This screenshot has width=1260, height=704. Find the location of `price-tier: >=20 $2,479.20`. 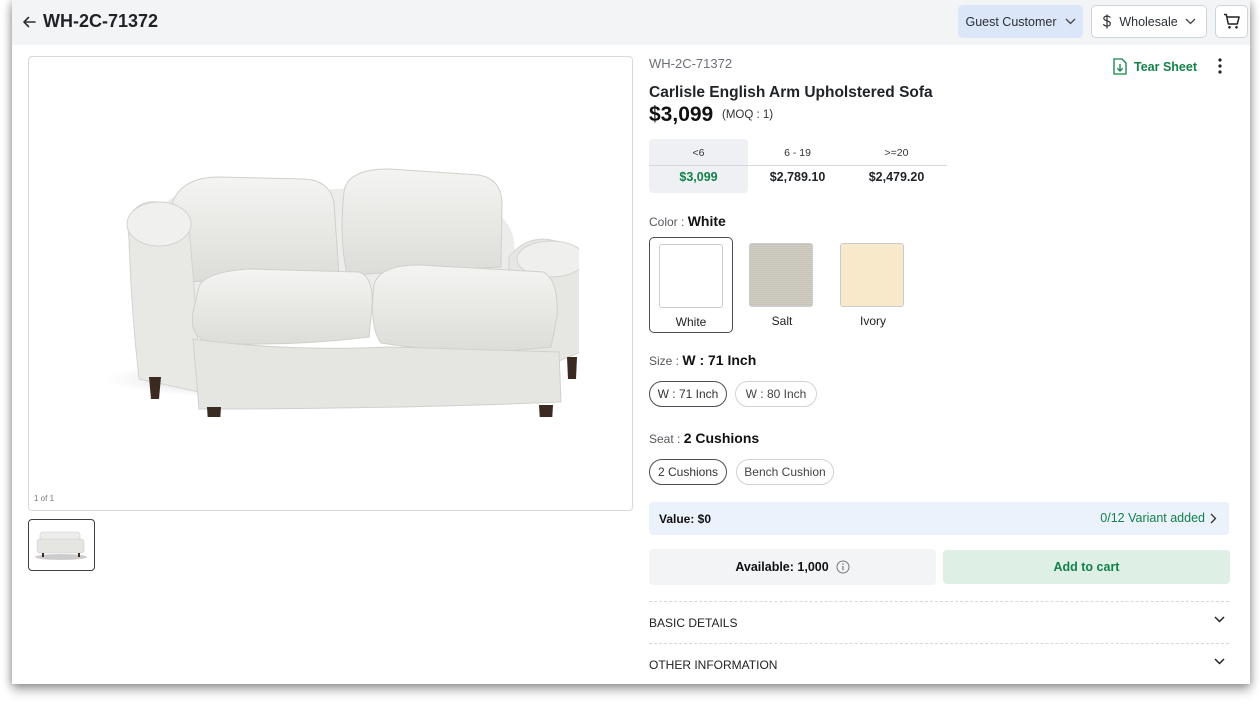

price-tier: >=20 $2,479.20 is located at coordinates (896, 166).